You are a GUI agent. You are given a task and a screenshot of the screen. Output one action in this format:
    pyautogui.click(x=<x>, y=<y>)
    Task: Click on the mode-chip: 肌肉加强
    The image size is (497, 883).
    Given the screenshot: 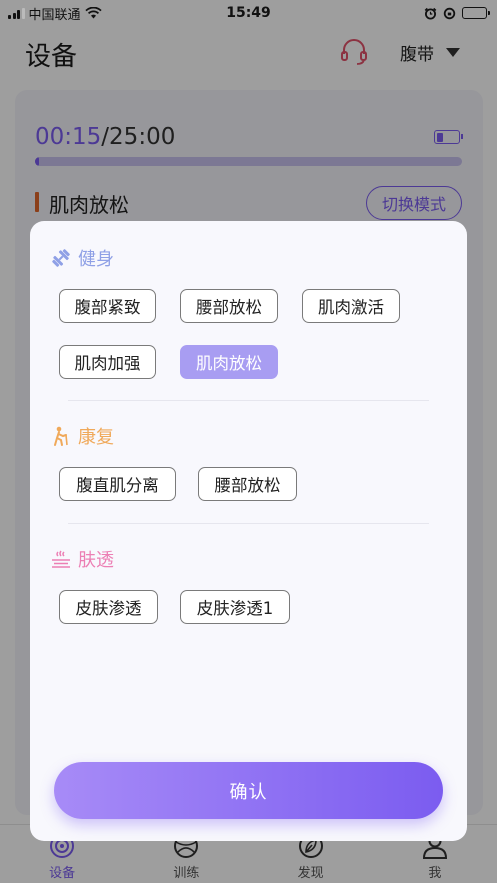 What is the action you would take?
    pyautogui.click(x=107, y=362)
    